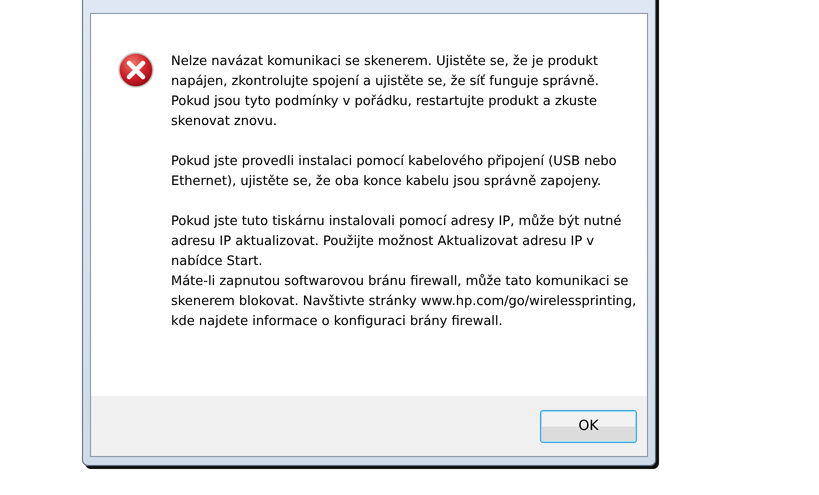 The width and height of the screenshot is (819, 495). I want to click on message-text: Nelze navázat komunikaci se skenerem. Ujistěte se, že je produkt napájen, zkontrolujte spojení a ujistěte se, že síť funguje správně. Pokud jsou tyto podmínky v pořádku, restartujte produkt a zkuste skenovat znovu., so click(385, 92).